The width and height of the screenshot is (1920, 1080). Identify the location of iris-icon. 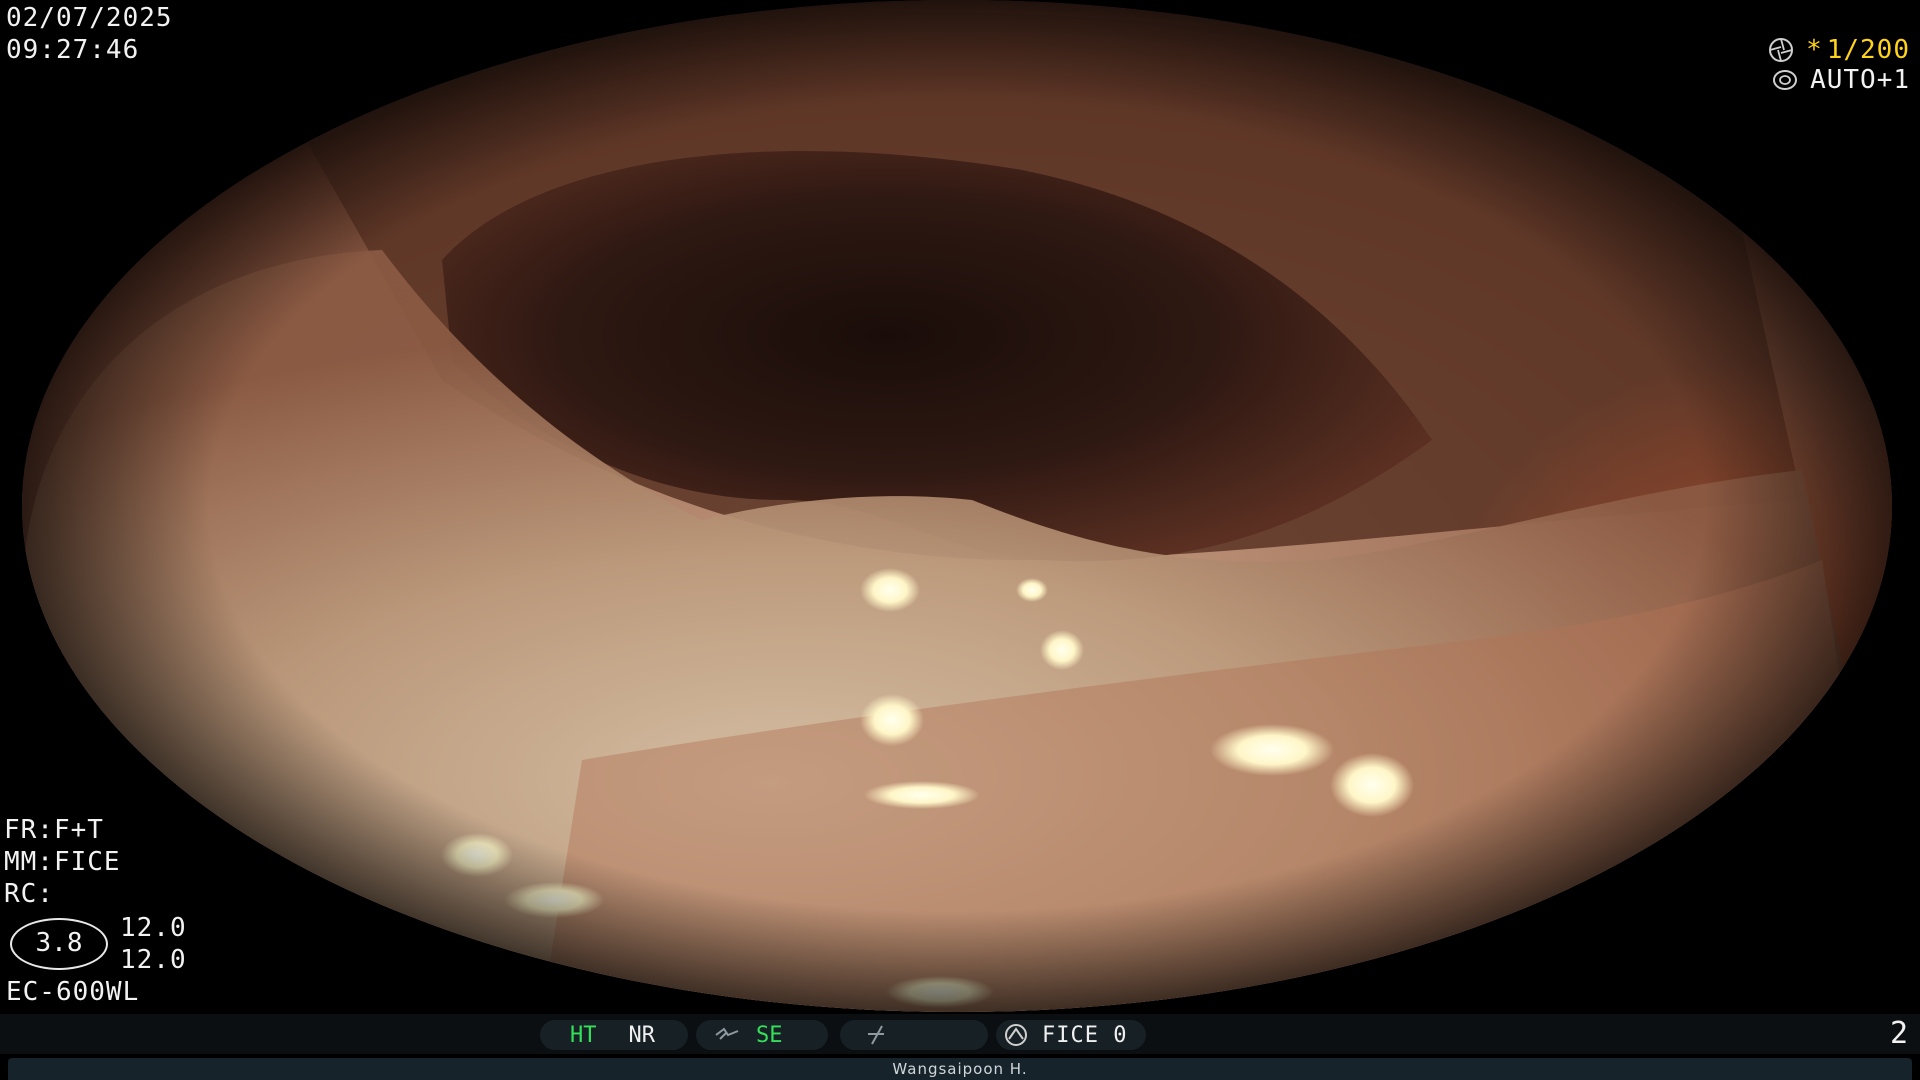
(1785, 80).